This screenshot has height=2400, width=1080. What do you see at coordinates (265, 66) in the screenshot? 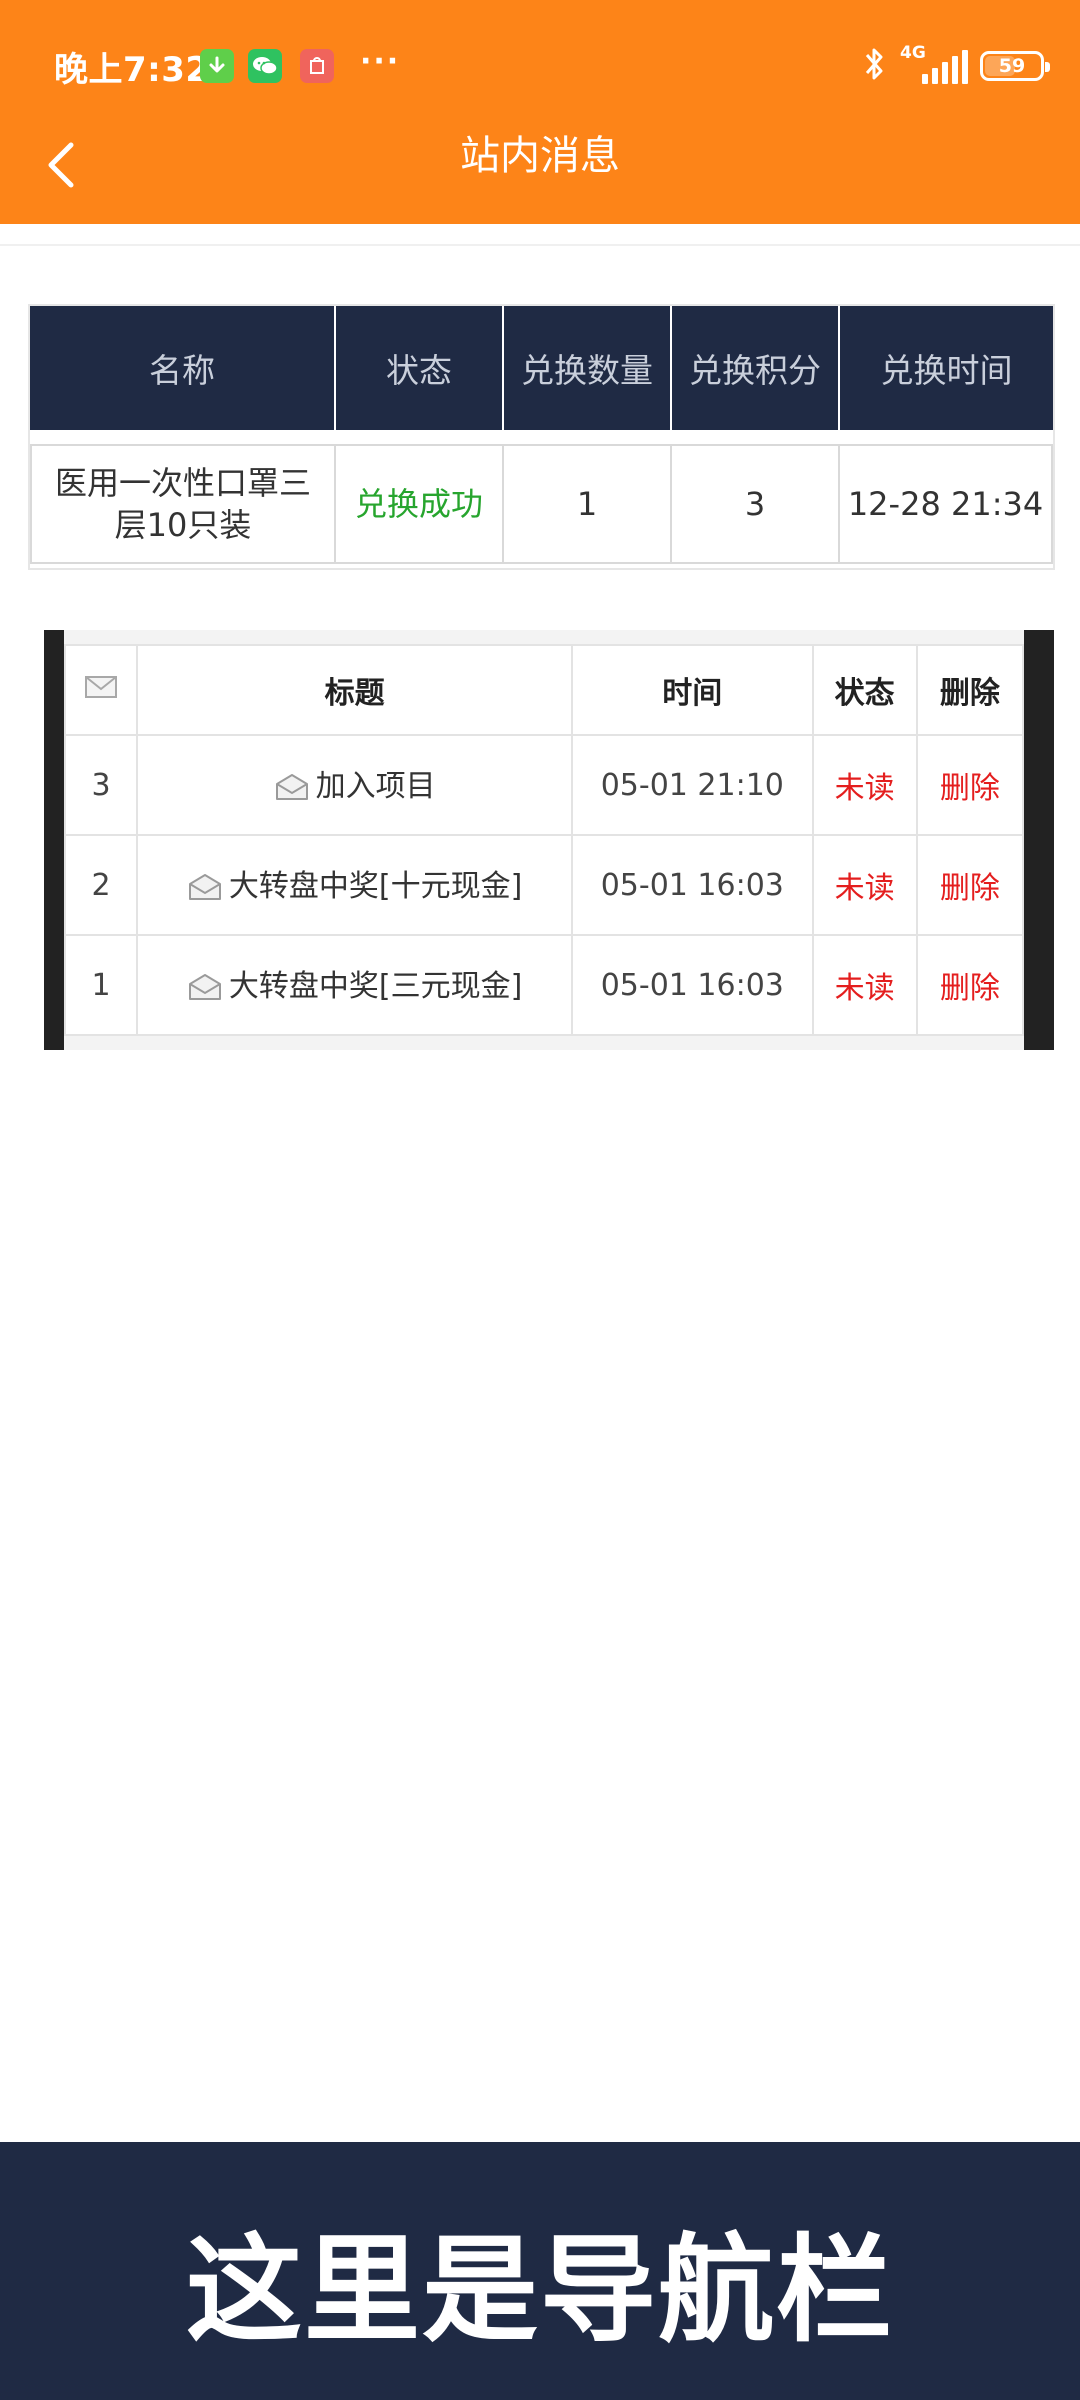
I see `wechat-icon` at bounding box center [265, 66].